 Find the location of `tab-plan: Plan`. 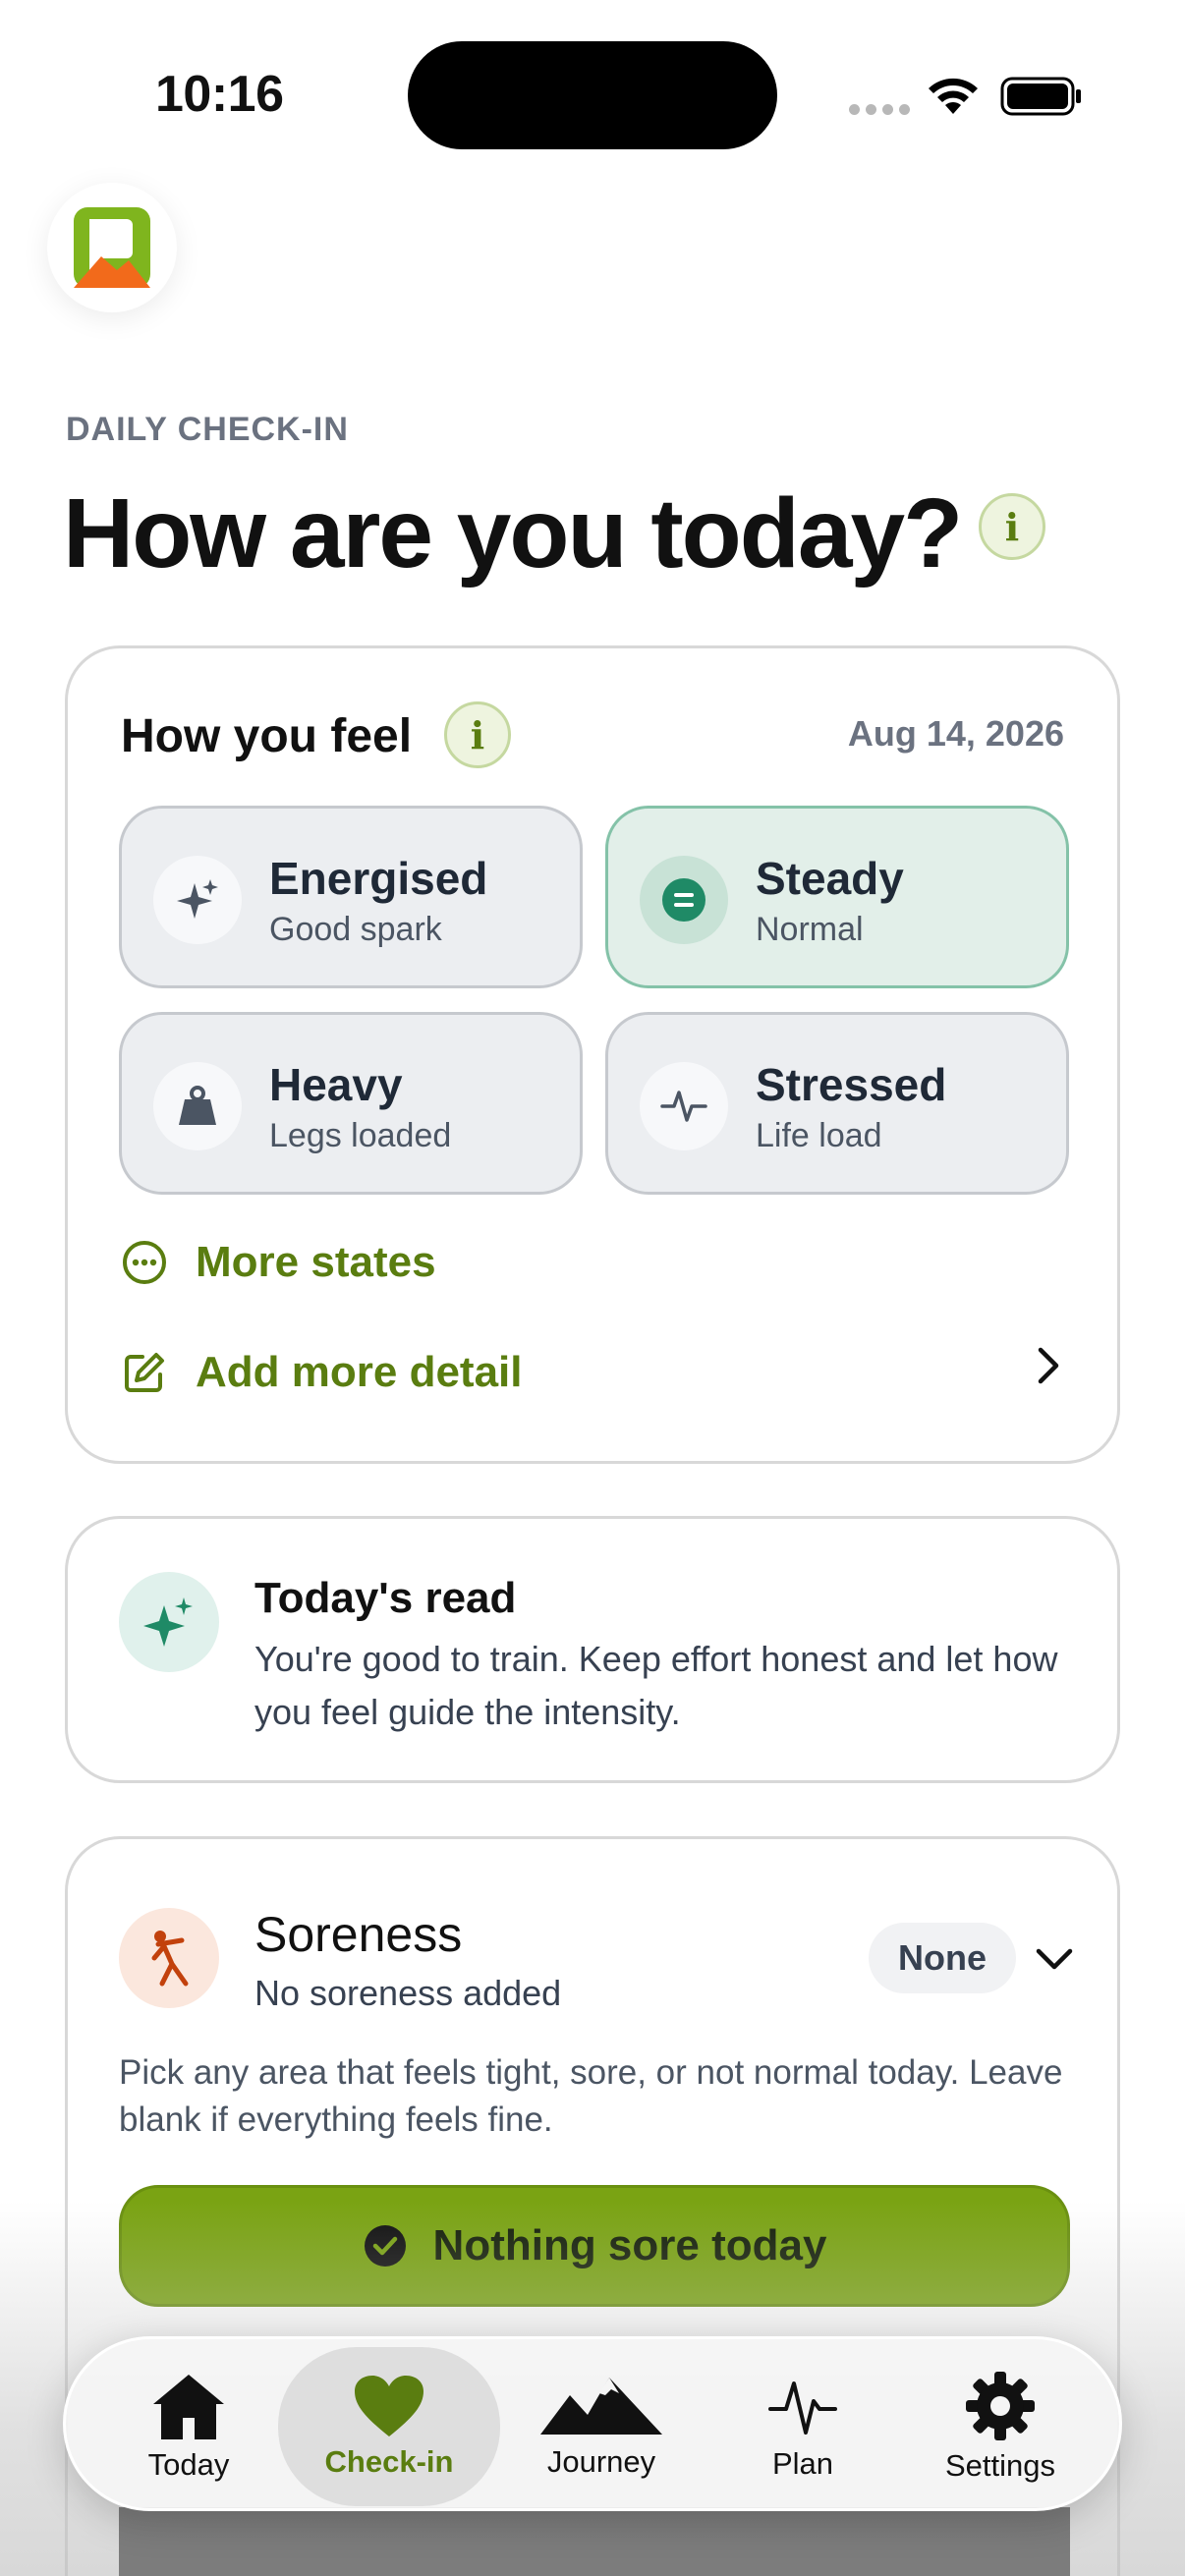

tab-plan: Plan is located at coordinates (803, 2426).